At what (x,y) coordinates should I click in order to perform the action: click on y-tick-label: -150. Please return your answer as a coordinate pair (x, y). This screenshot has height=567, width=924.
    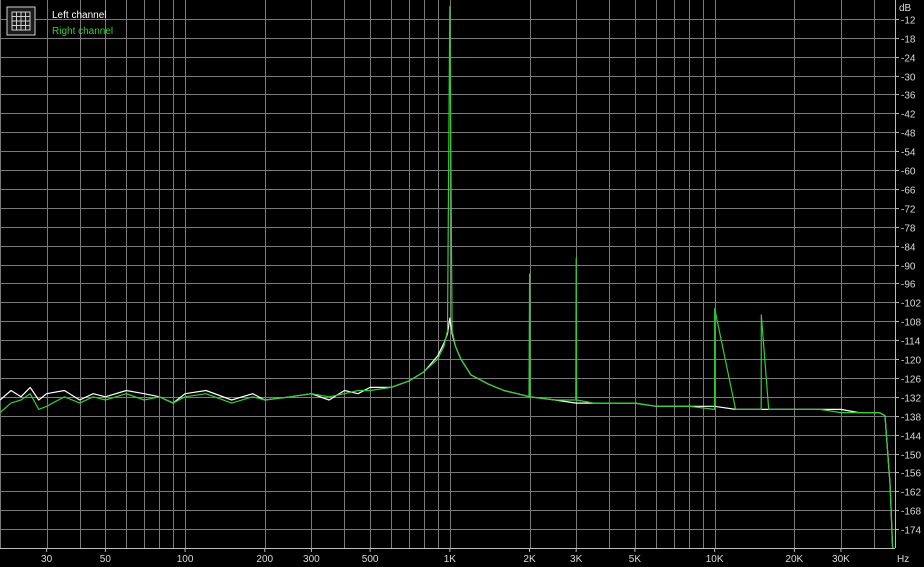
    Looking at the image, I should click on (911, 456).